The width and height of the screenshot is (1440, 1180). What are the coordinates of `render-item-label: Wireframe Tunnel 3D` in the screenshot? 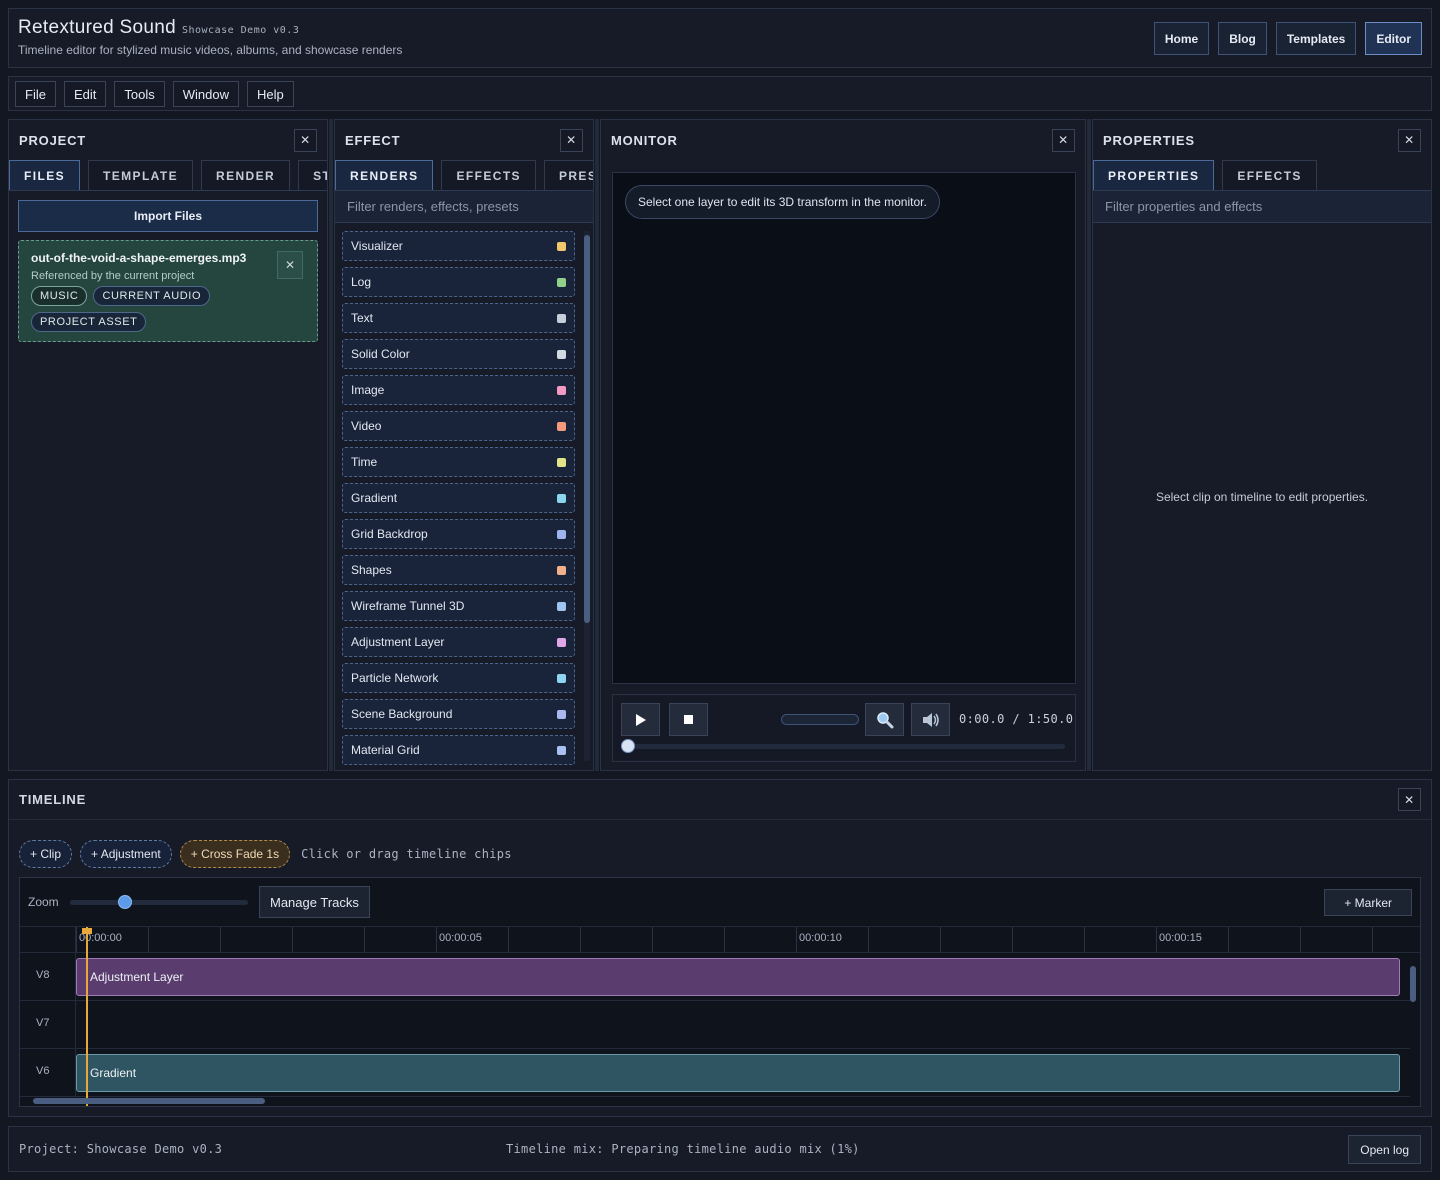 It's located at (408, 606).